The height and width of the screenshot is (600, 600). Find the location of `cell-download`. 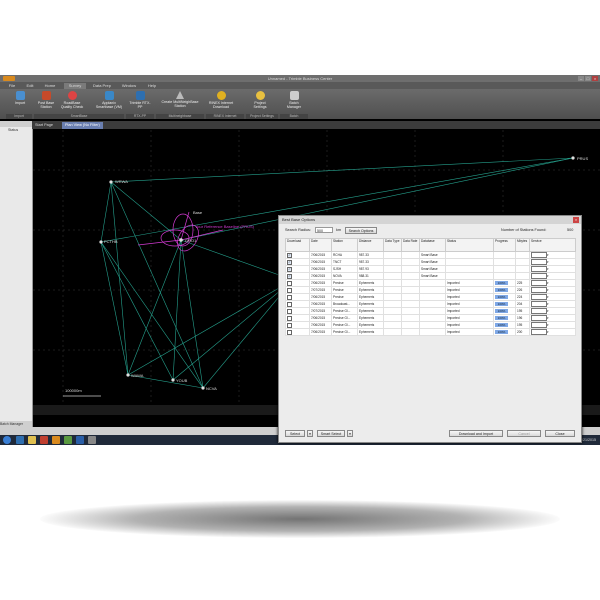

cell-download is located at coordinates (297, 311).